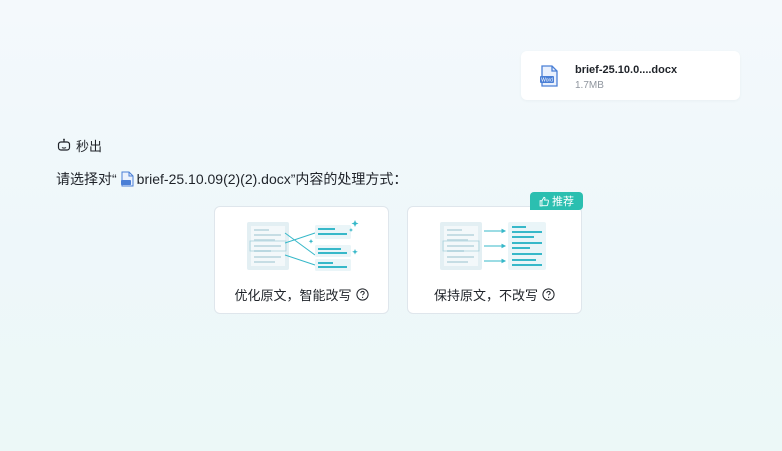 The height and width of the screenshot is (451, 782). Describe the element at coordinates (544, 201) in the screenshot. I see `thumbs-up-icon` at that location.